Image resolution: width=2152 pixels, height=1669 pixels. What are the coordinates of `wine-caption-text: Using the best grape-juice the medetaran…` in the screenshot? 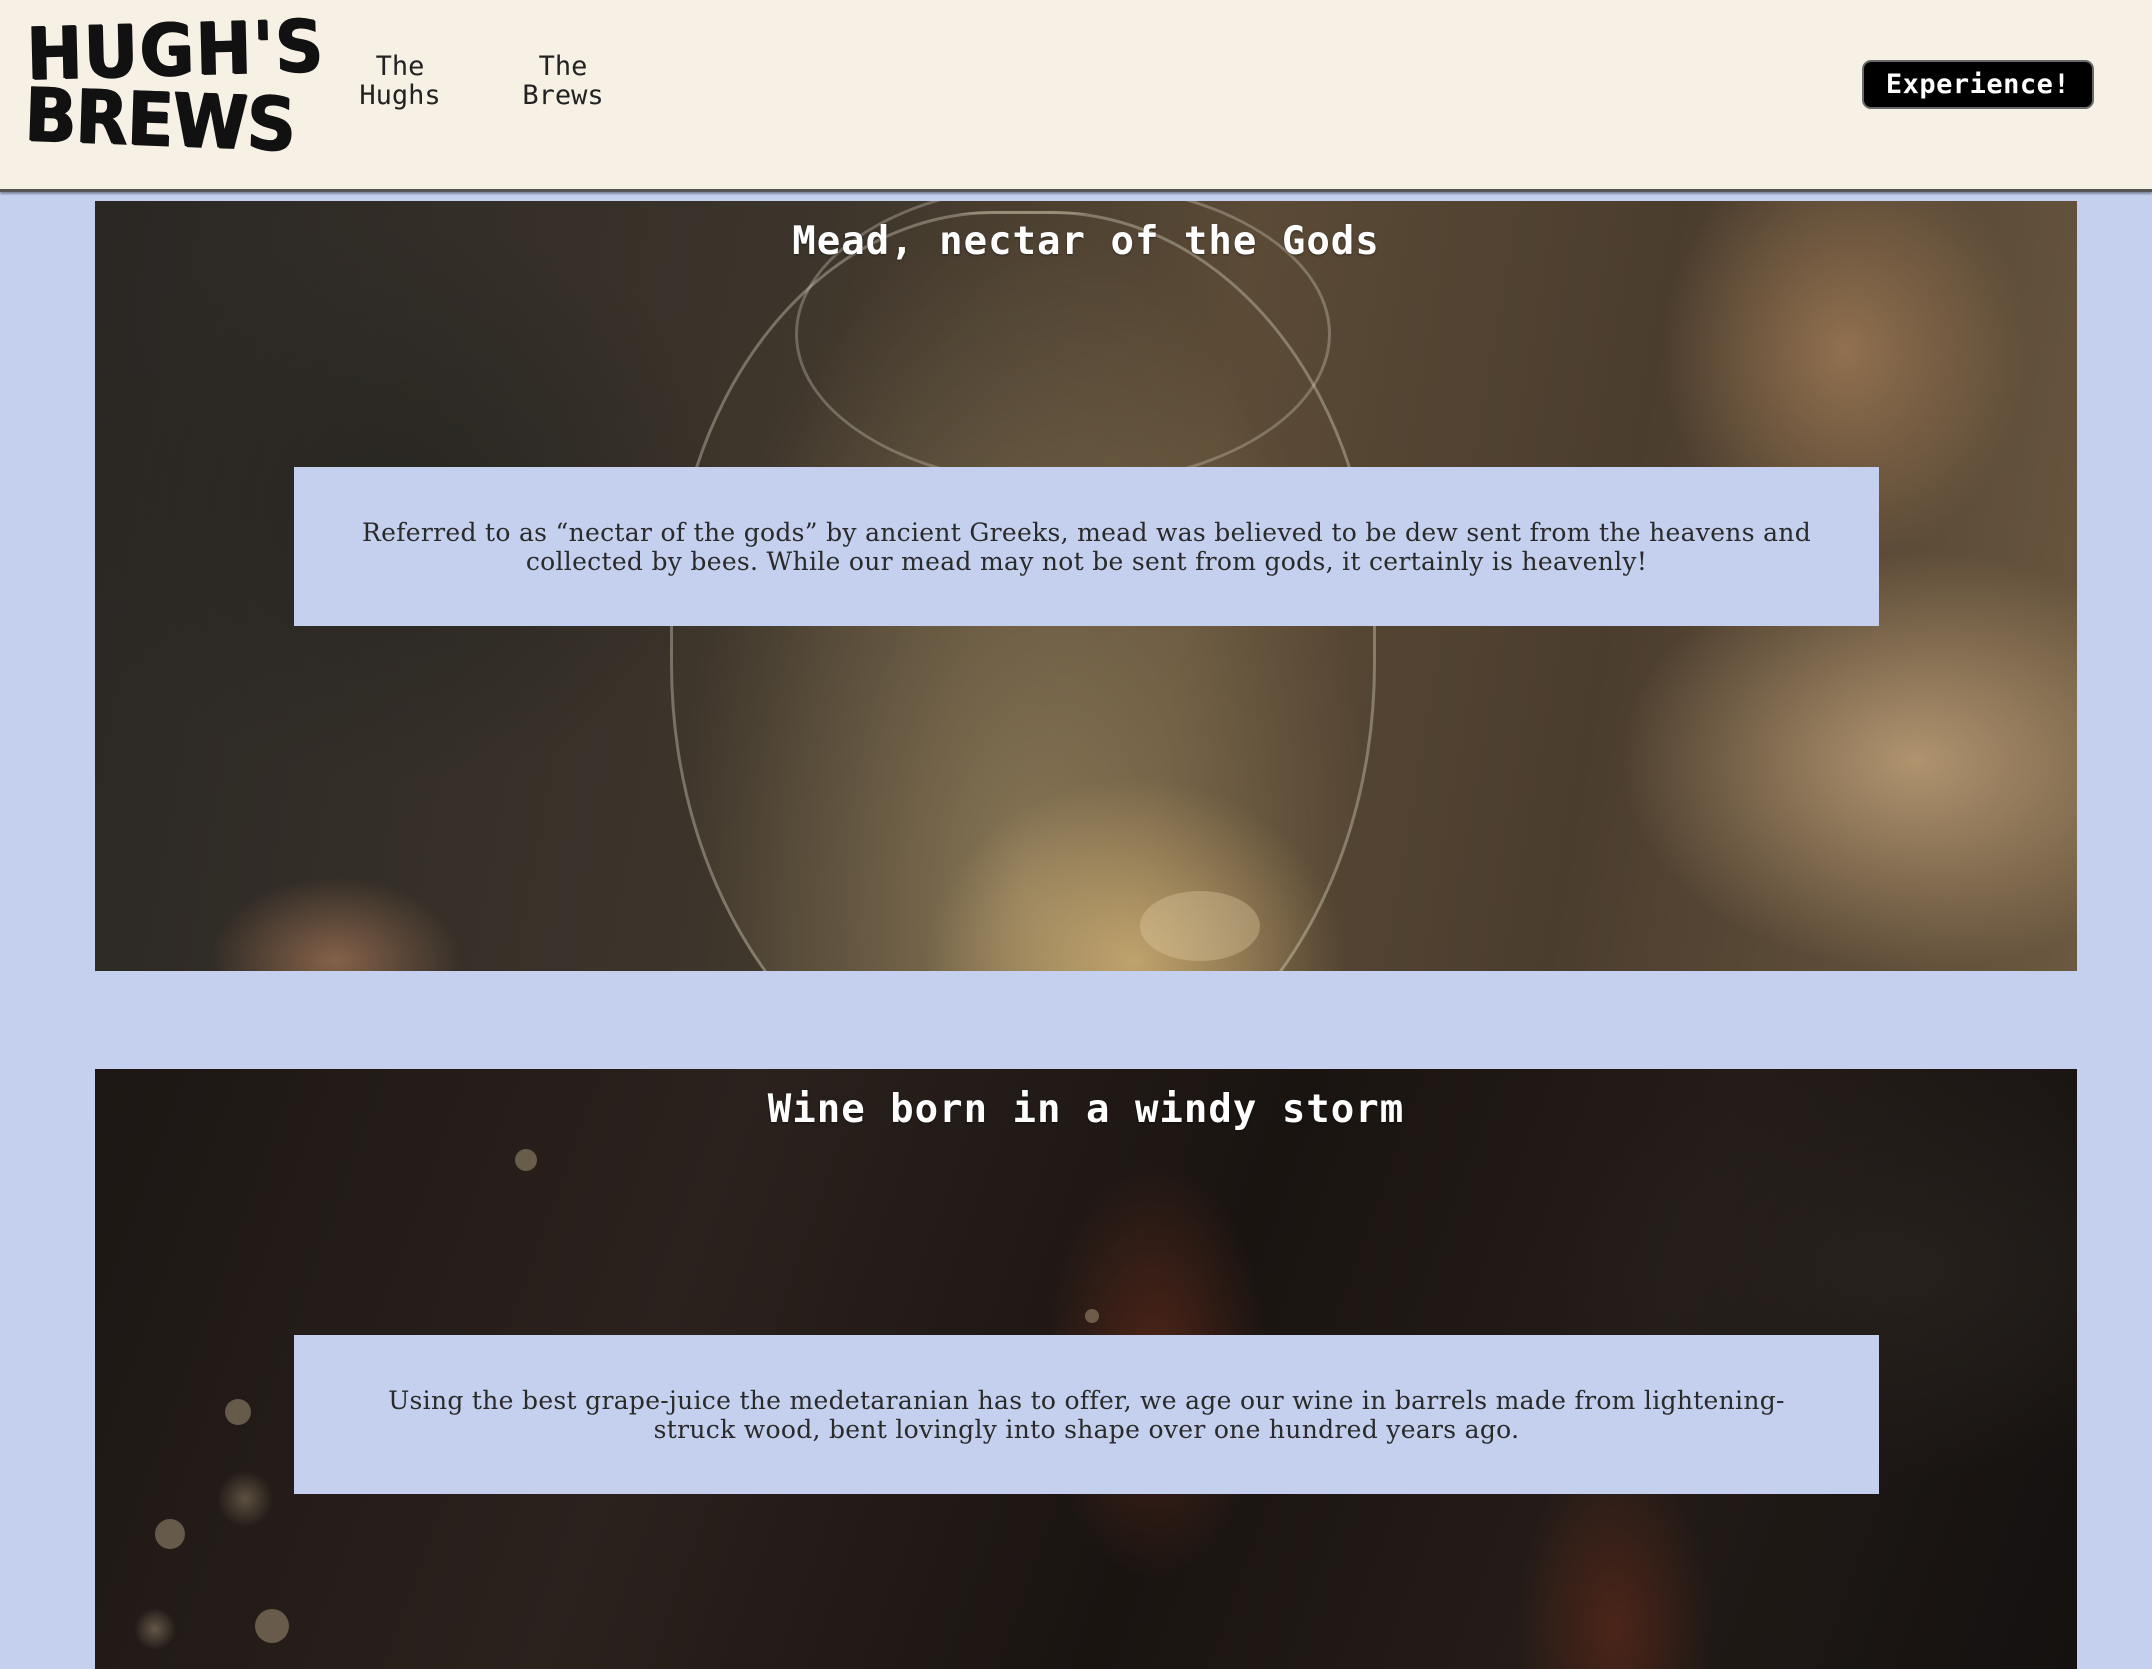 It's located at (1086, 1414).